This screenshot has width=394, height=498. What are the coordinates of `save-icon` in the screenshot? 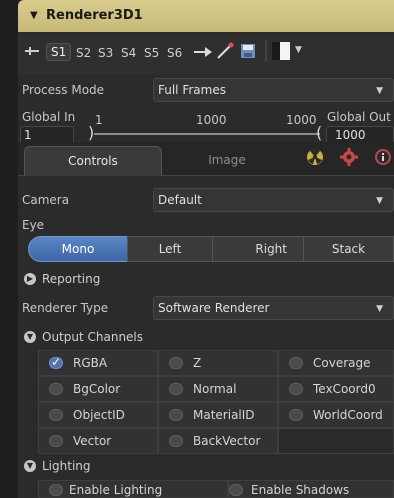 It's located at (248, 52).